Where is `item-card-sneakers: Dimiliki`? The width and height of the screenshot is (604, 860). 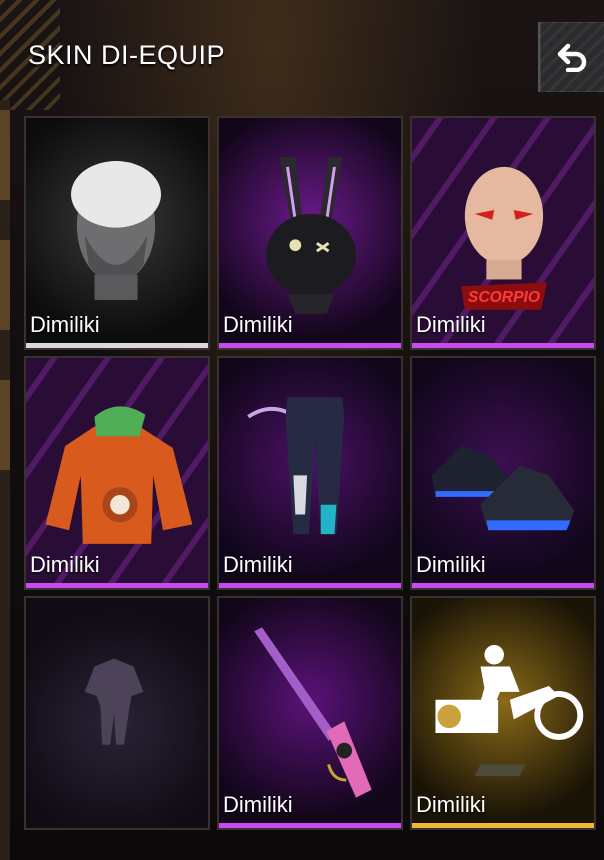
item-card-sneakers: Dimiliki is located at coordinates (503, 473).